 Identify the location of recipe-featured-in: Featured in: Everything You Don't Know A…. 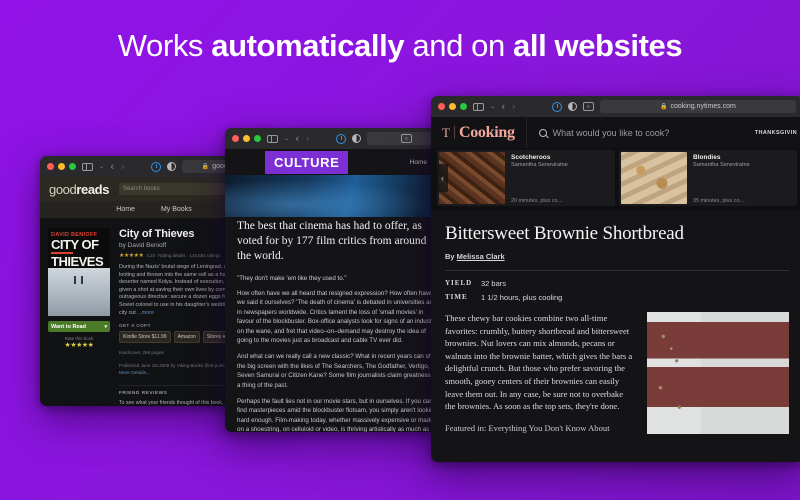
(539, 428).